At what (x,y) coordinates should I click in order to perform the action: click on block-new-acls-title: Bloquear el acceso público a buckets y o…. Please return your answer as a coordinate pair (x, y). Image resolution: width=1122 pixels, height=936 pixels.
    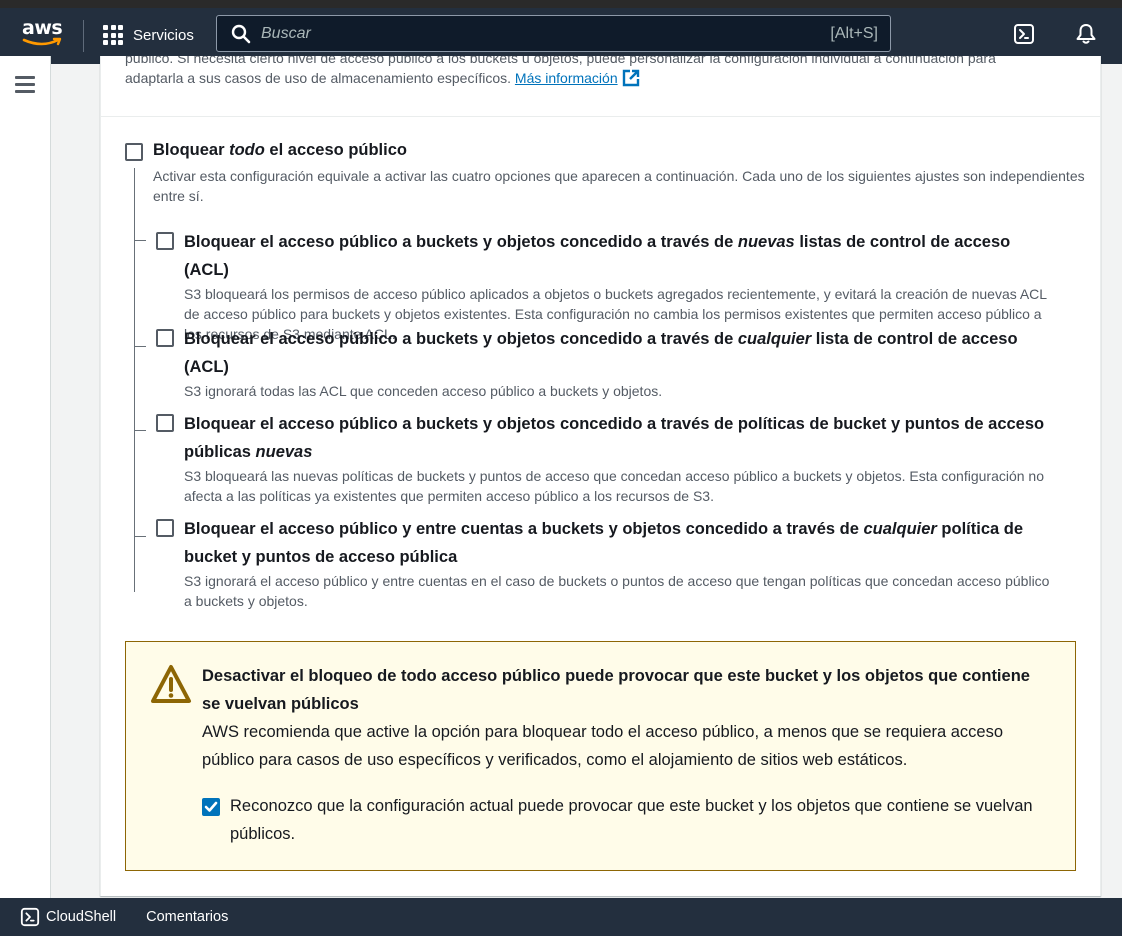
    Looking at the image, I should click on (597, 256).